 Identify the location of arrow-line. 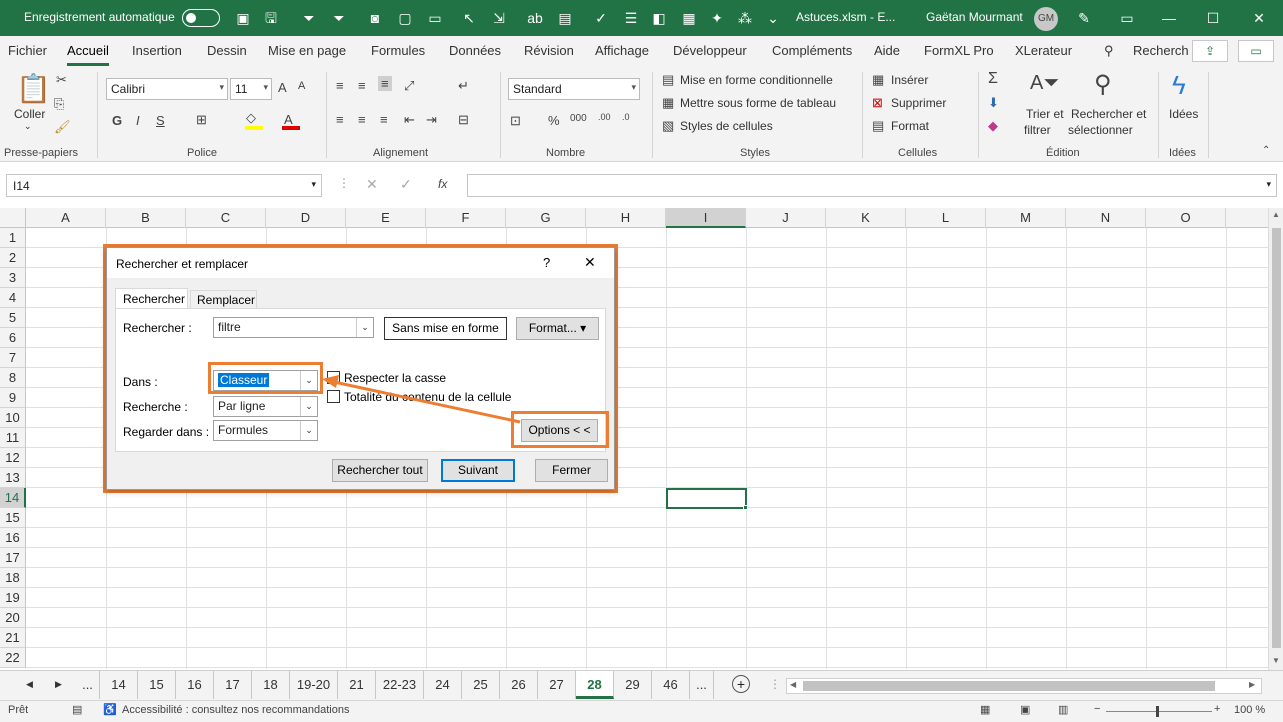
(427, 402).